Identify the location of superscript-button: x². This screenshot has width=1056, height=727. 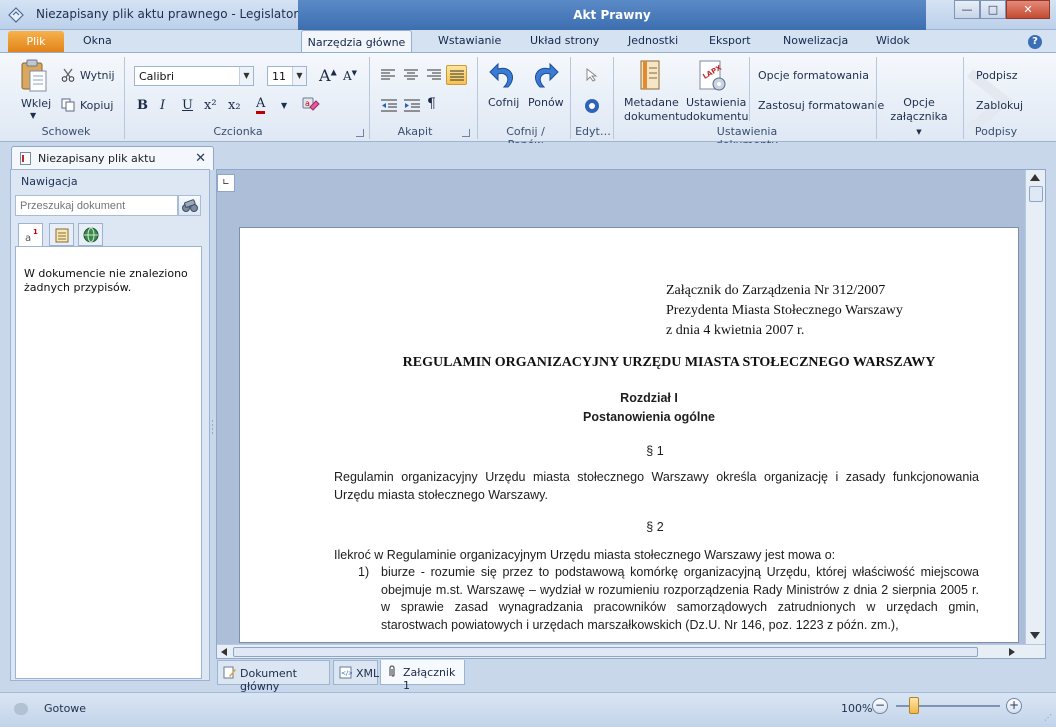
(210, 105).